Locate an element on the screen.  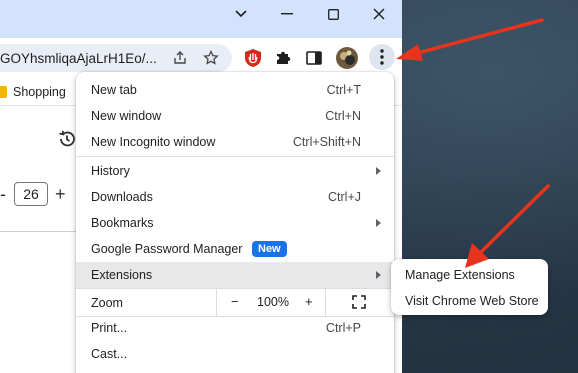
extensions-submenu: Manage Extensions Visit Chrome Web Store is located at coordinates (469, 287).